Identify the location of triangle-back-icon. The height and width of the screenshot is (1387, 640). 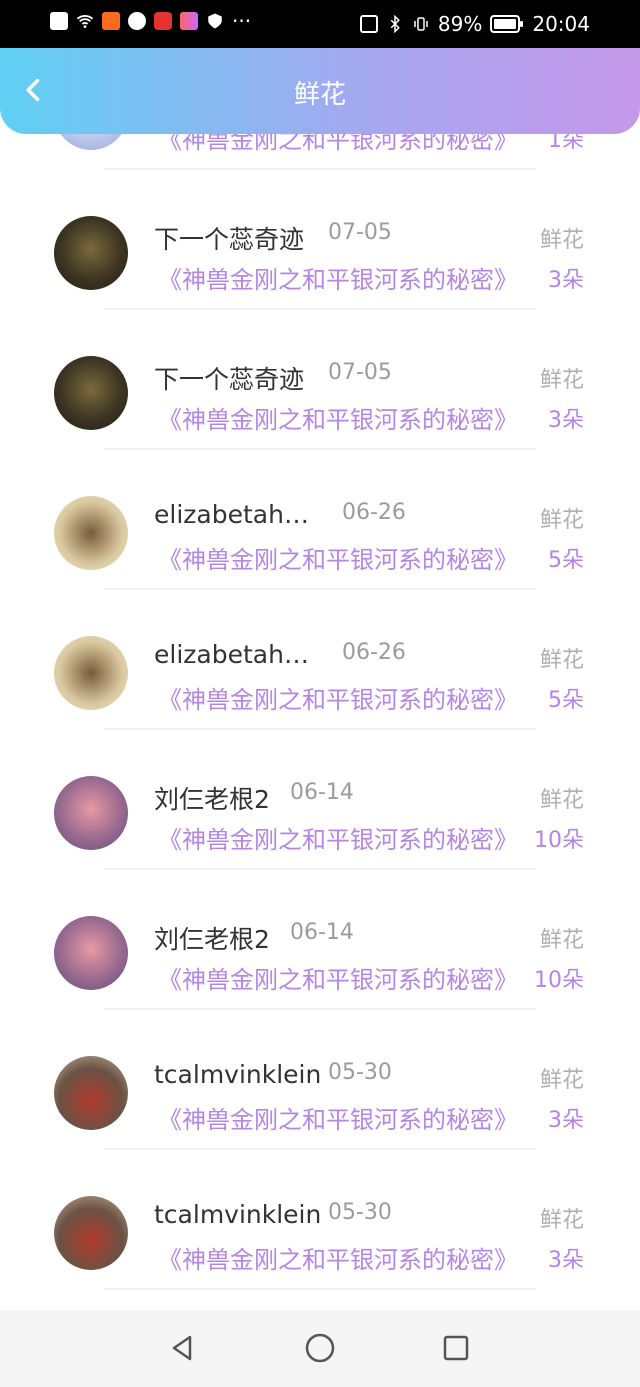
(182, 1348).